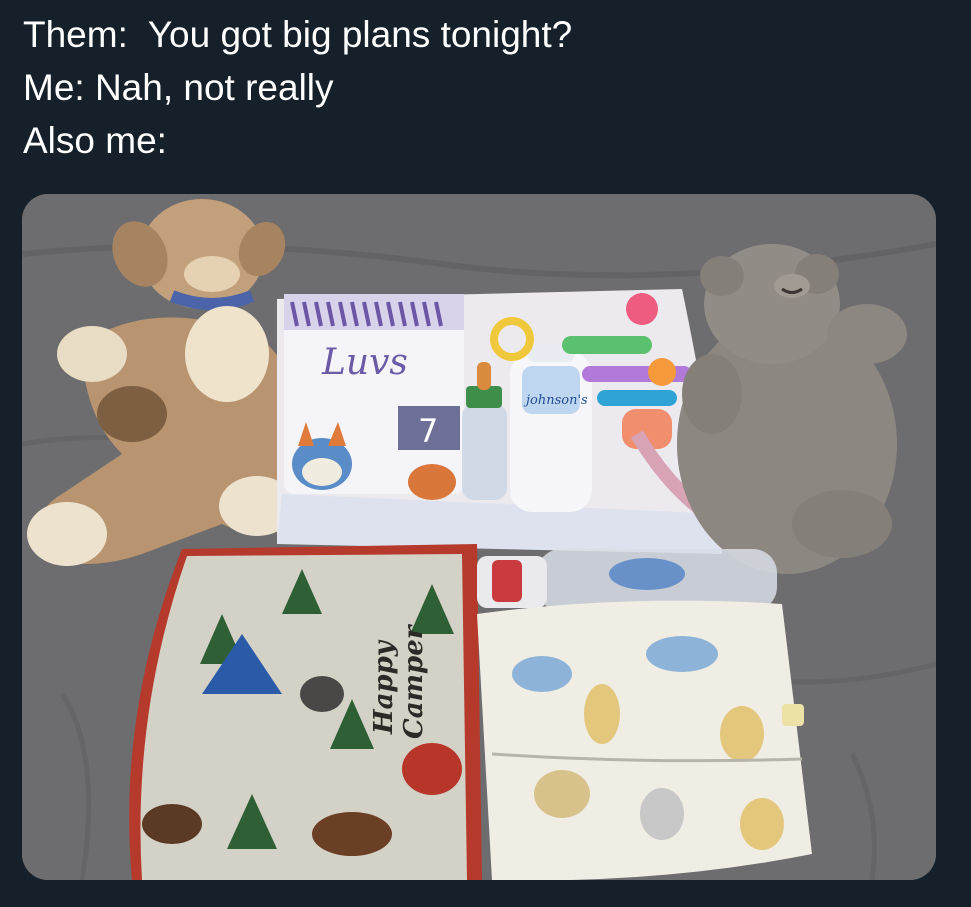 This screenshot has height=907, width=971. I want to click on lotion-bottle: johnson's, so click(551, 428).